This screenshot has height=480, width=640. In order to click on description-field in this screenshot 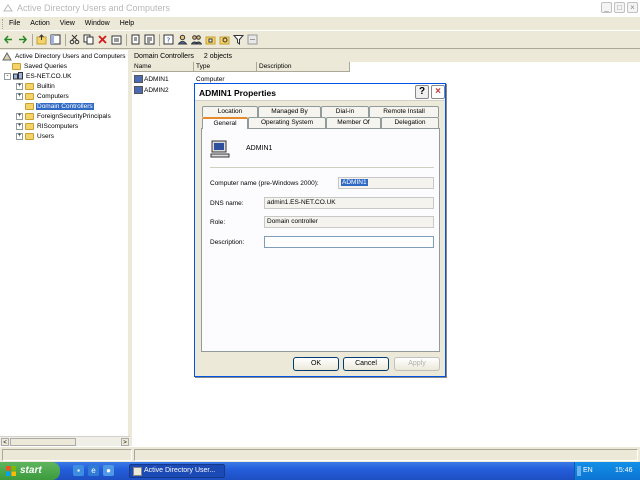, I will do `click(349, 242)`.